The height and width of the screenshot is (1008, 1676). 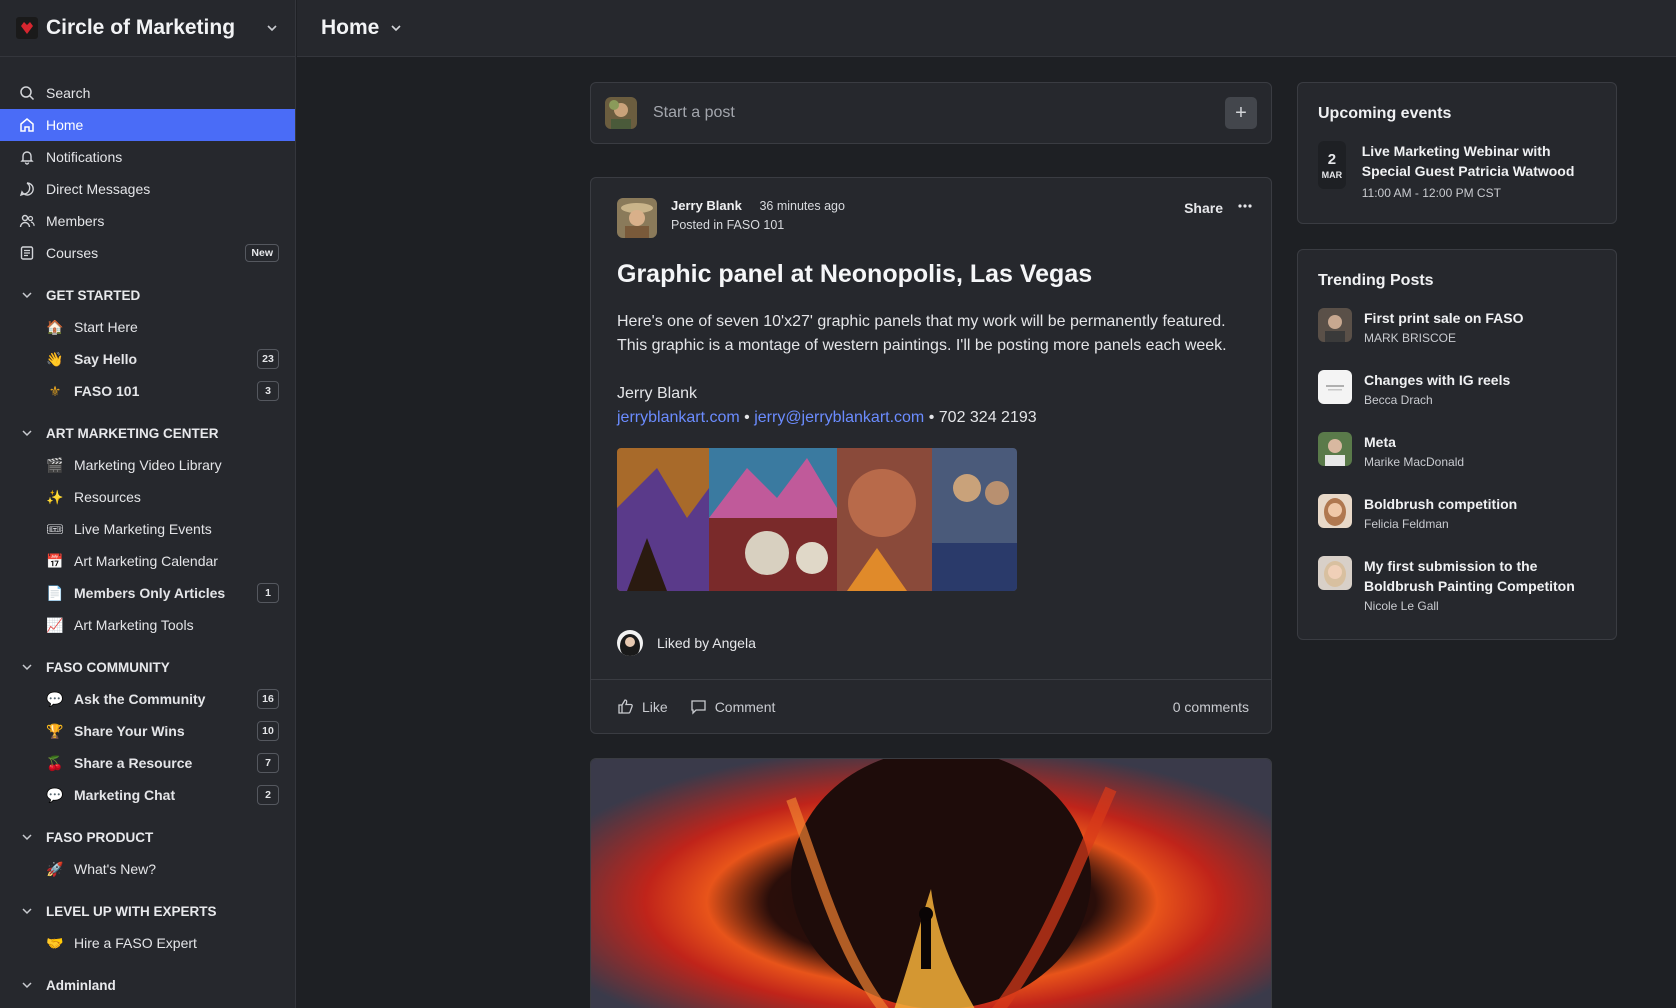 What do you see at coordinates (642, 706) in the screenshot?
I see `like-button: Like` at bounding box center [642, 706].